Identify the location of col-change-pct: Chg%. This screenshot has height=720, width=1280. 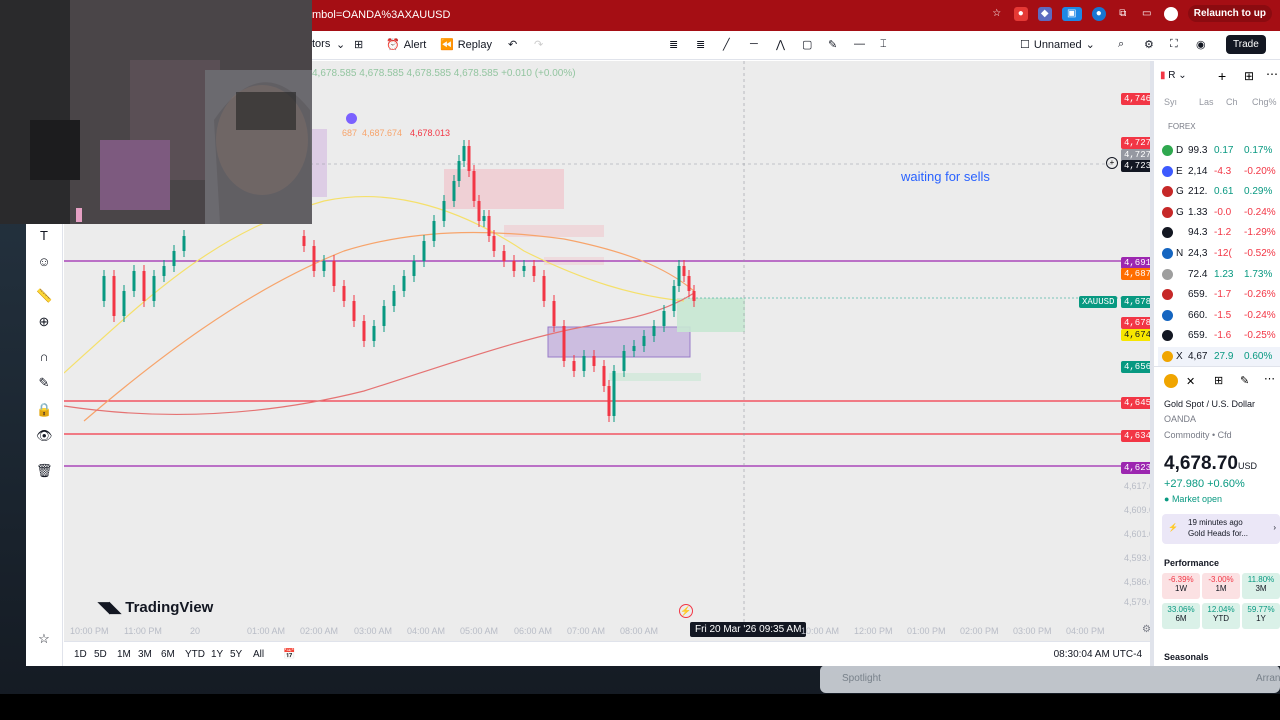
(1264, 102).